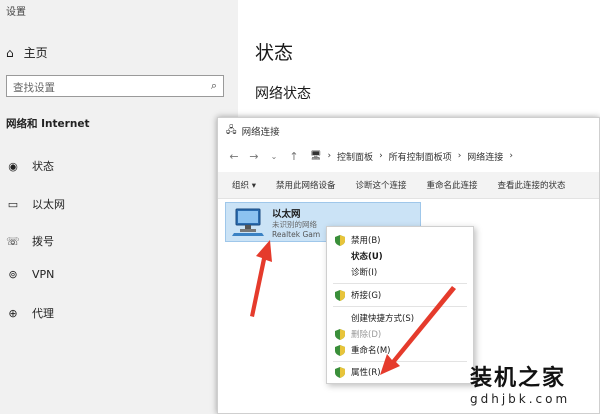 This screenshot has width=600, height=414. Describe the element at coordinates (518, 378) in the screenshot. I see `watermark-name: 装机之家` at that location.